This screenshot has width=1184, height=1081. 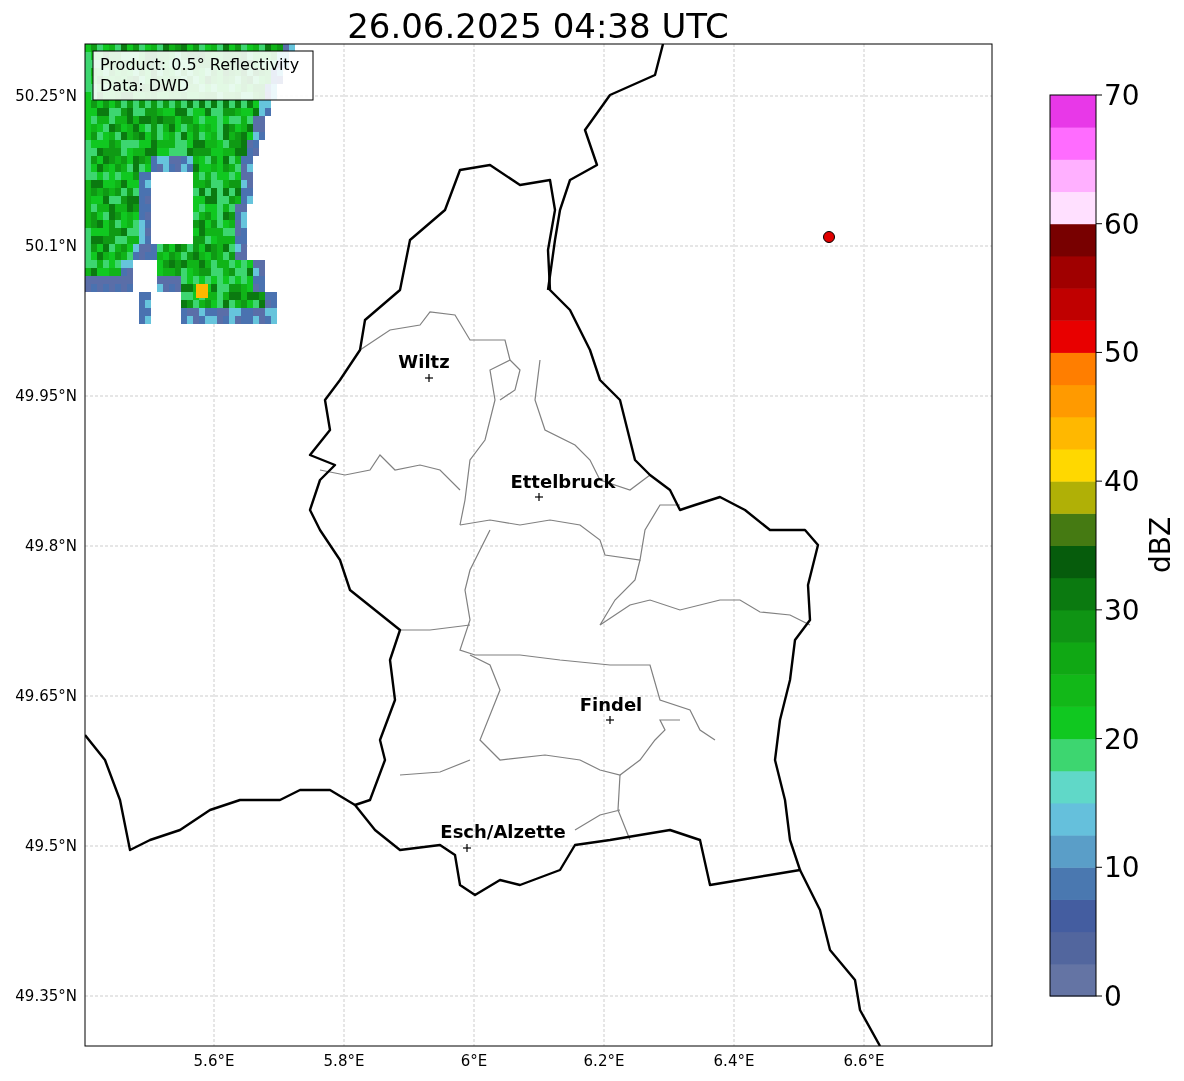 I want to click on radar-site-marker, so click(x=829, y=237).